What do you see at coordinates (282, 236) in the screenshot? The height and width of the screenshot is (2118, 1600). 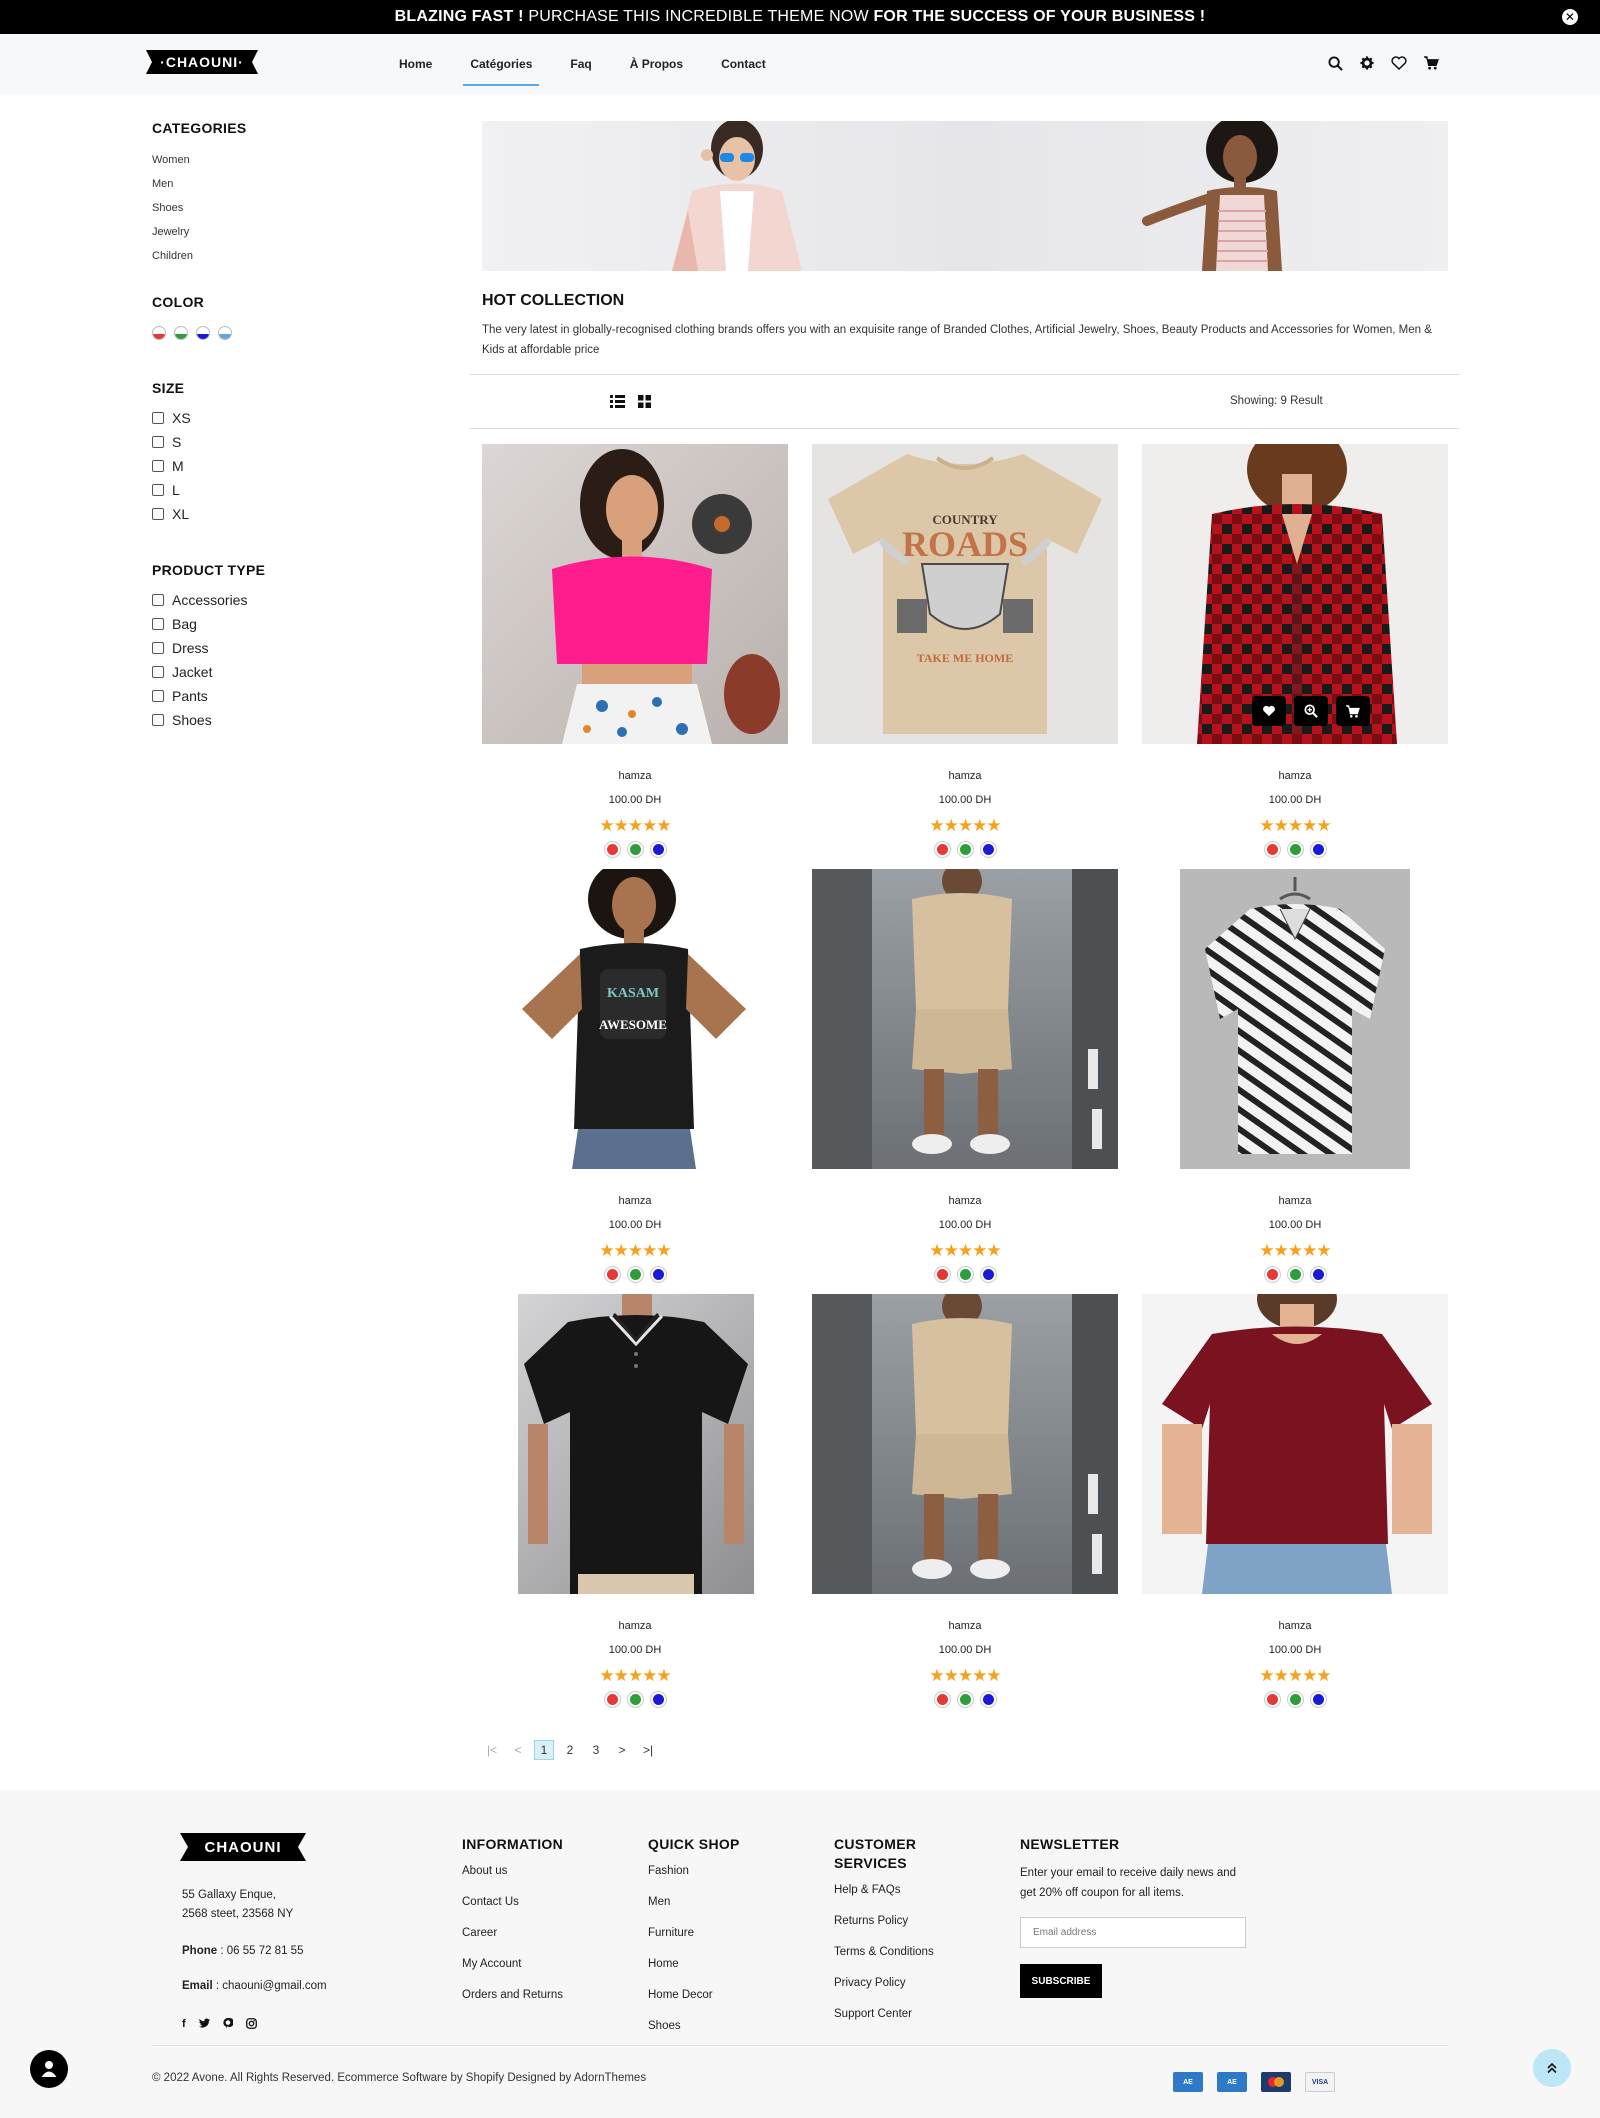 I see `category-jewelry: Jewelry` at bounding box center [282, 236].